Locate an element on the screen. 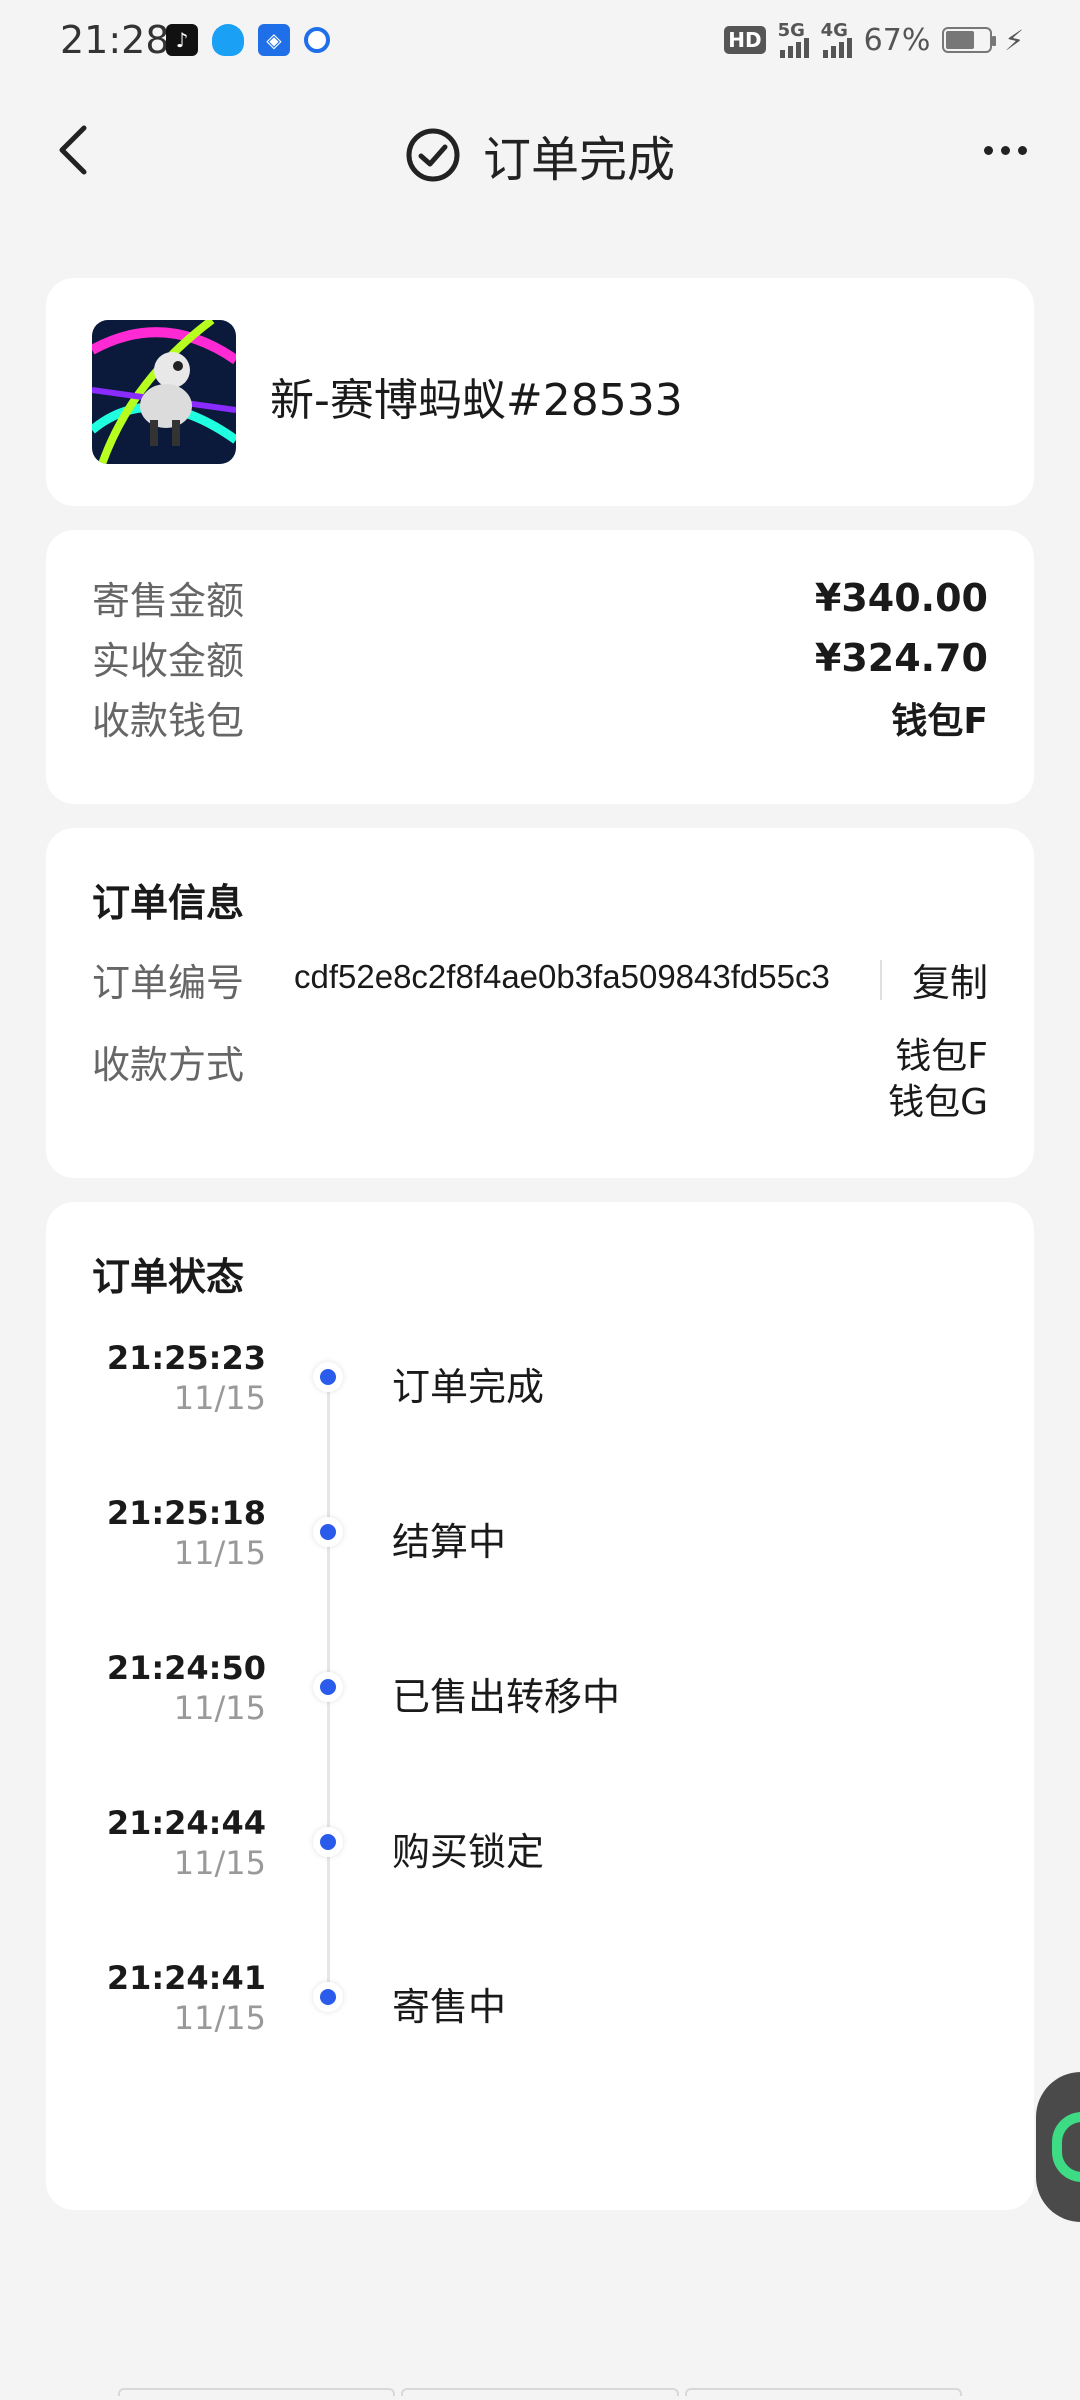  page-title: 订单完成 is located at coordinates (578, 160).